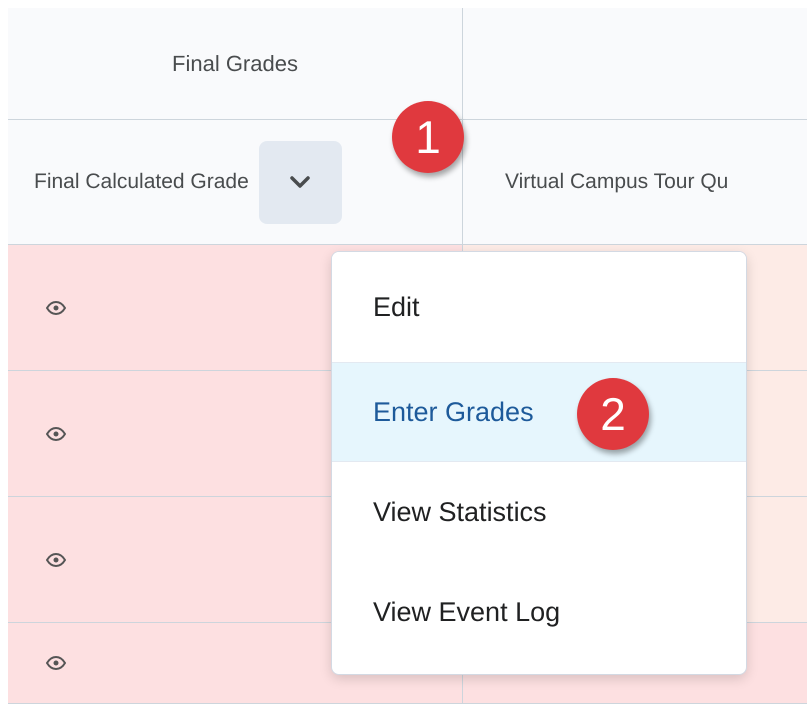 This screenshot has height=714, width=807. What do you see at coordinates (539, 512) in the screenshot?
I see `menu-item: View Statistics` at bounding box center [539, 512].